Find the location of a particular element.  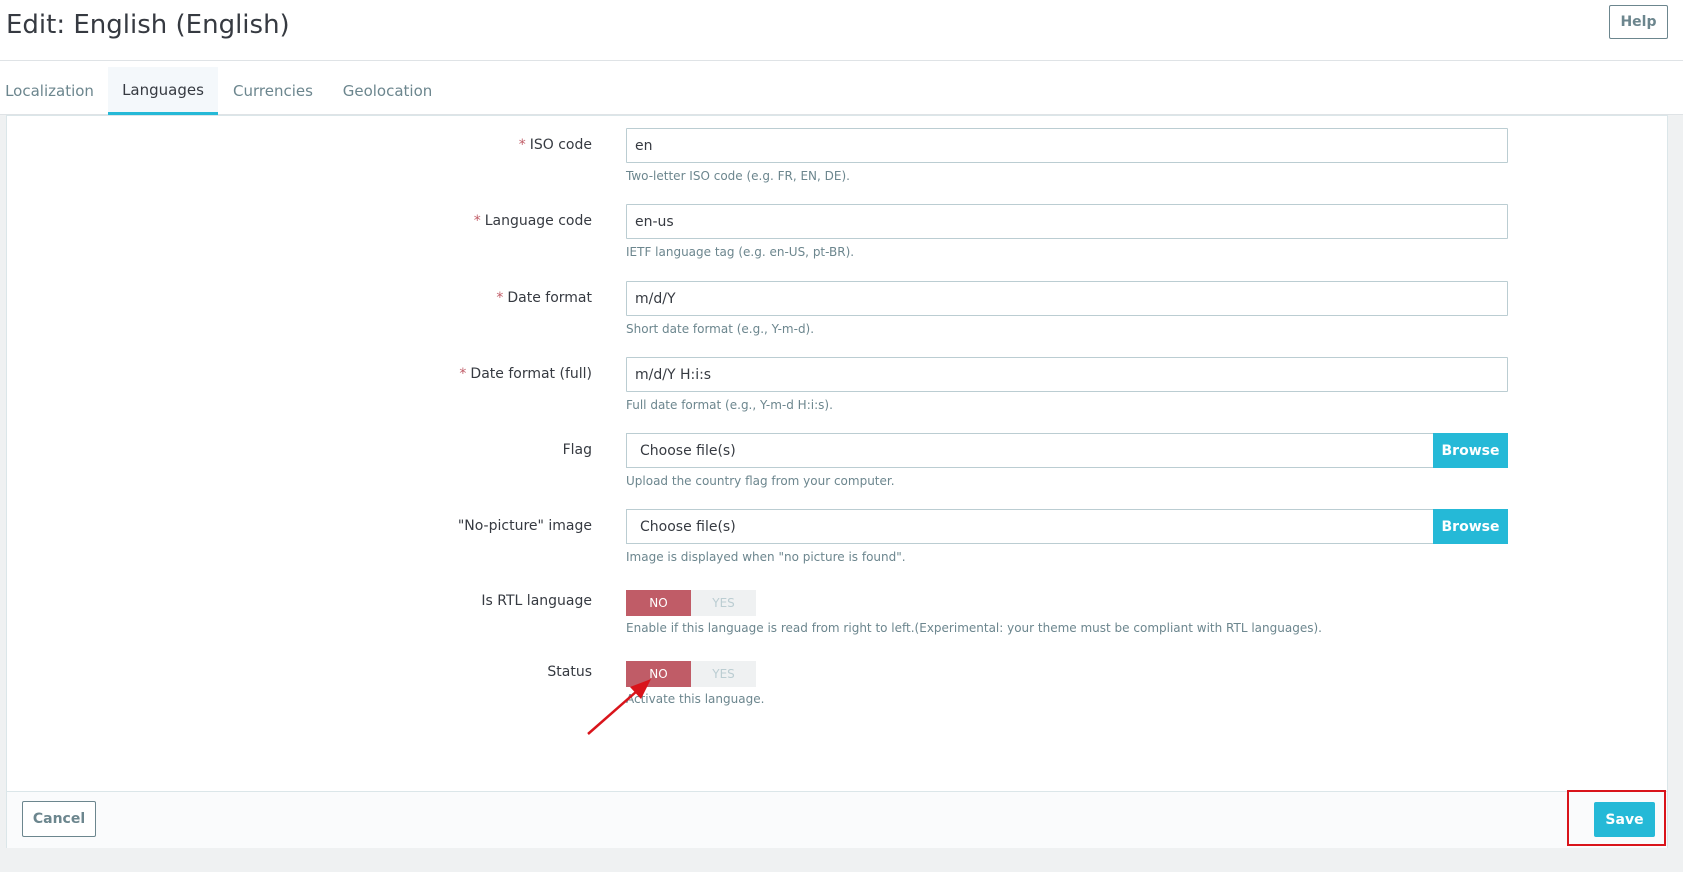

status-help: Activate this language. is located at coordinates (695, 699).